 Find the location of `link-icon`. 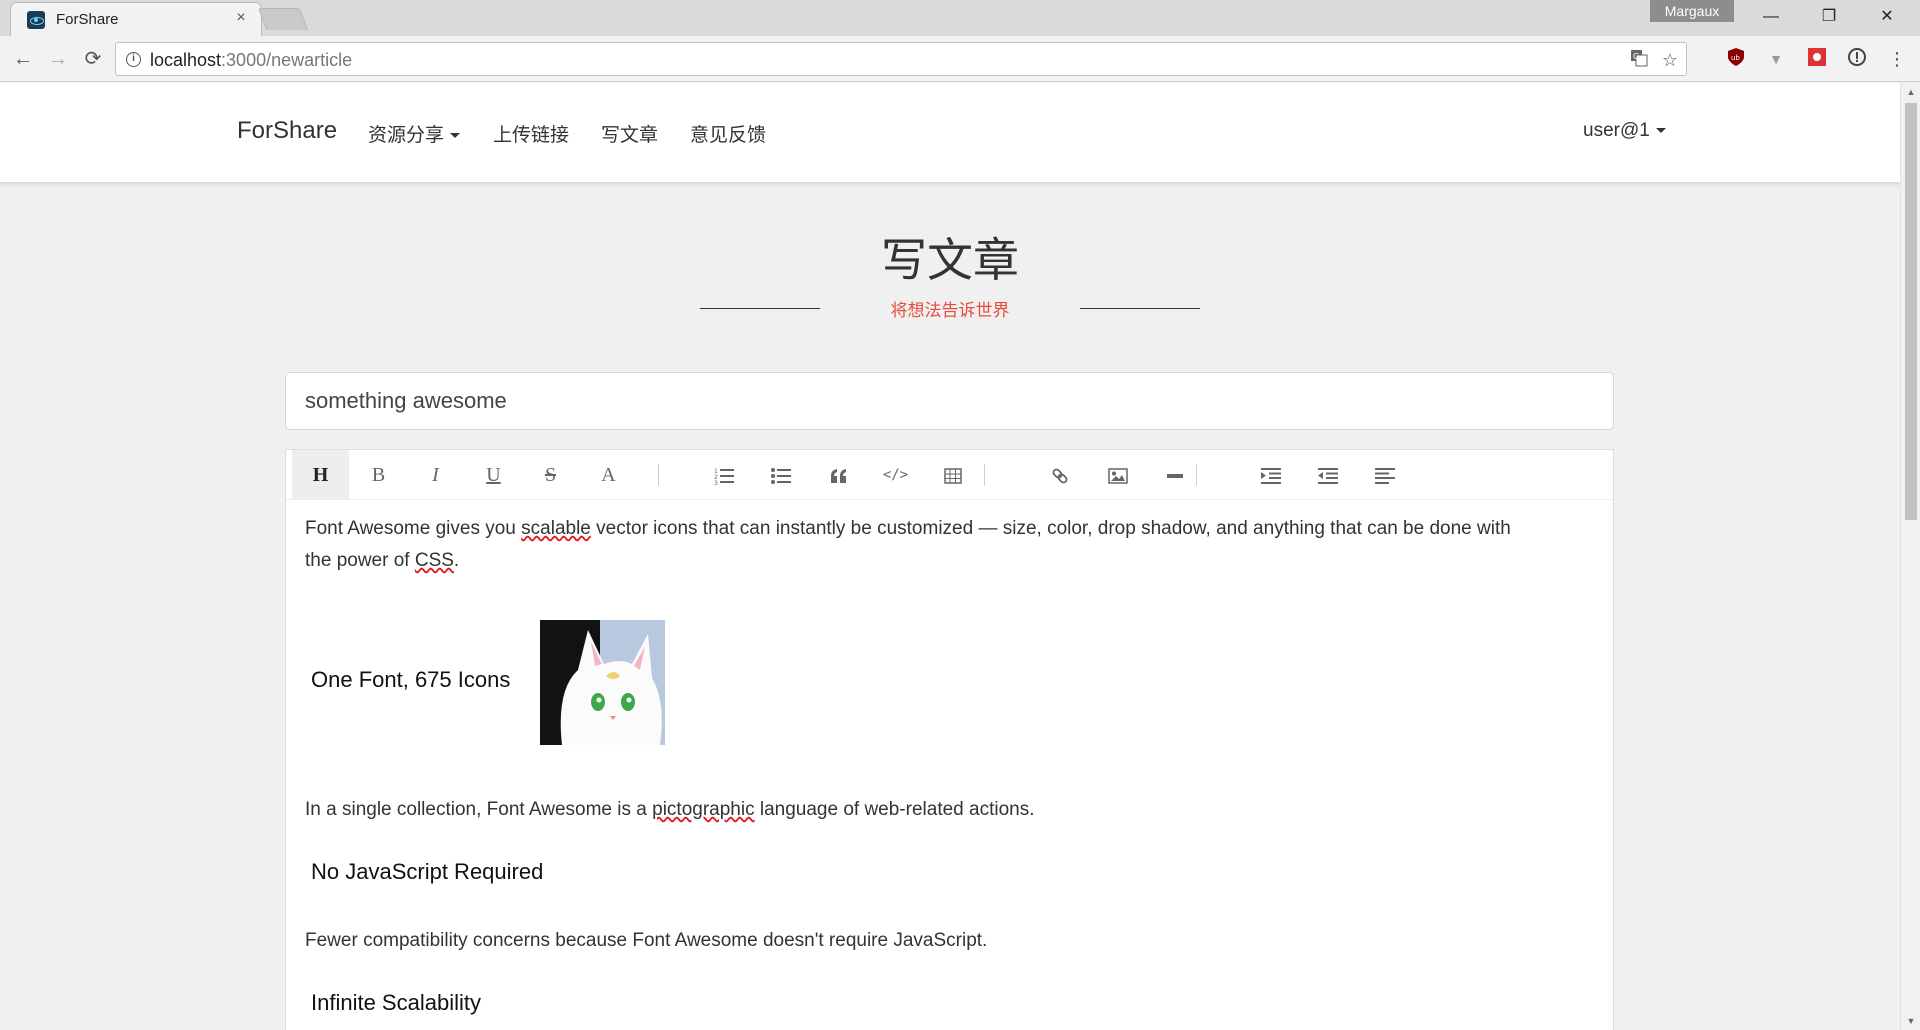

link-icon is located at coordinates (1059, 475).